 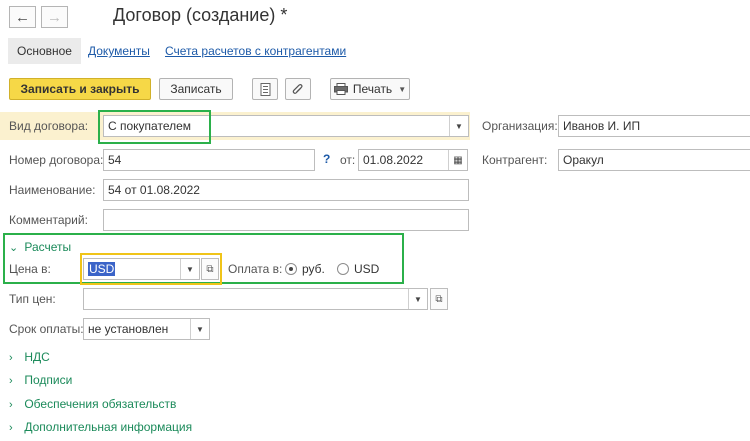 What do you see at coordinates (393, 160) in the screenshot?
I see `date-value: 01.08.2022` at bounding box center [393, 160].